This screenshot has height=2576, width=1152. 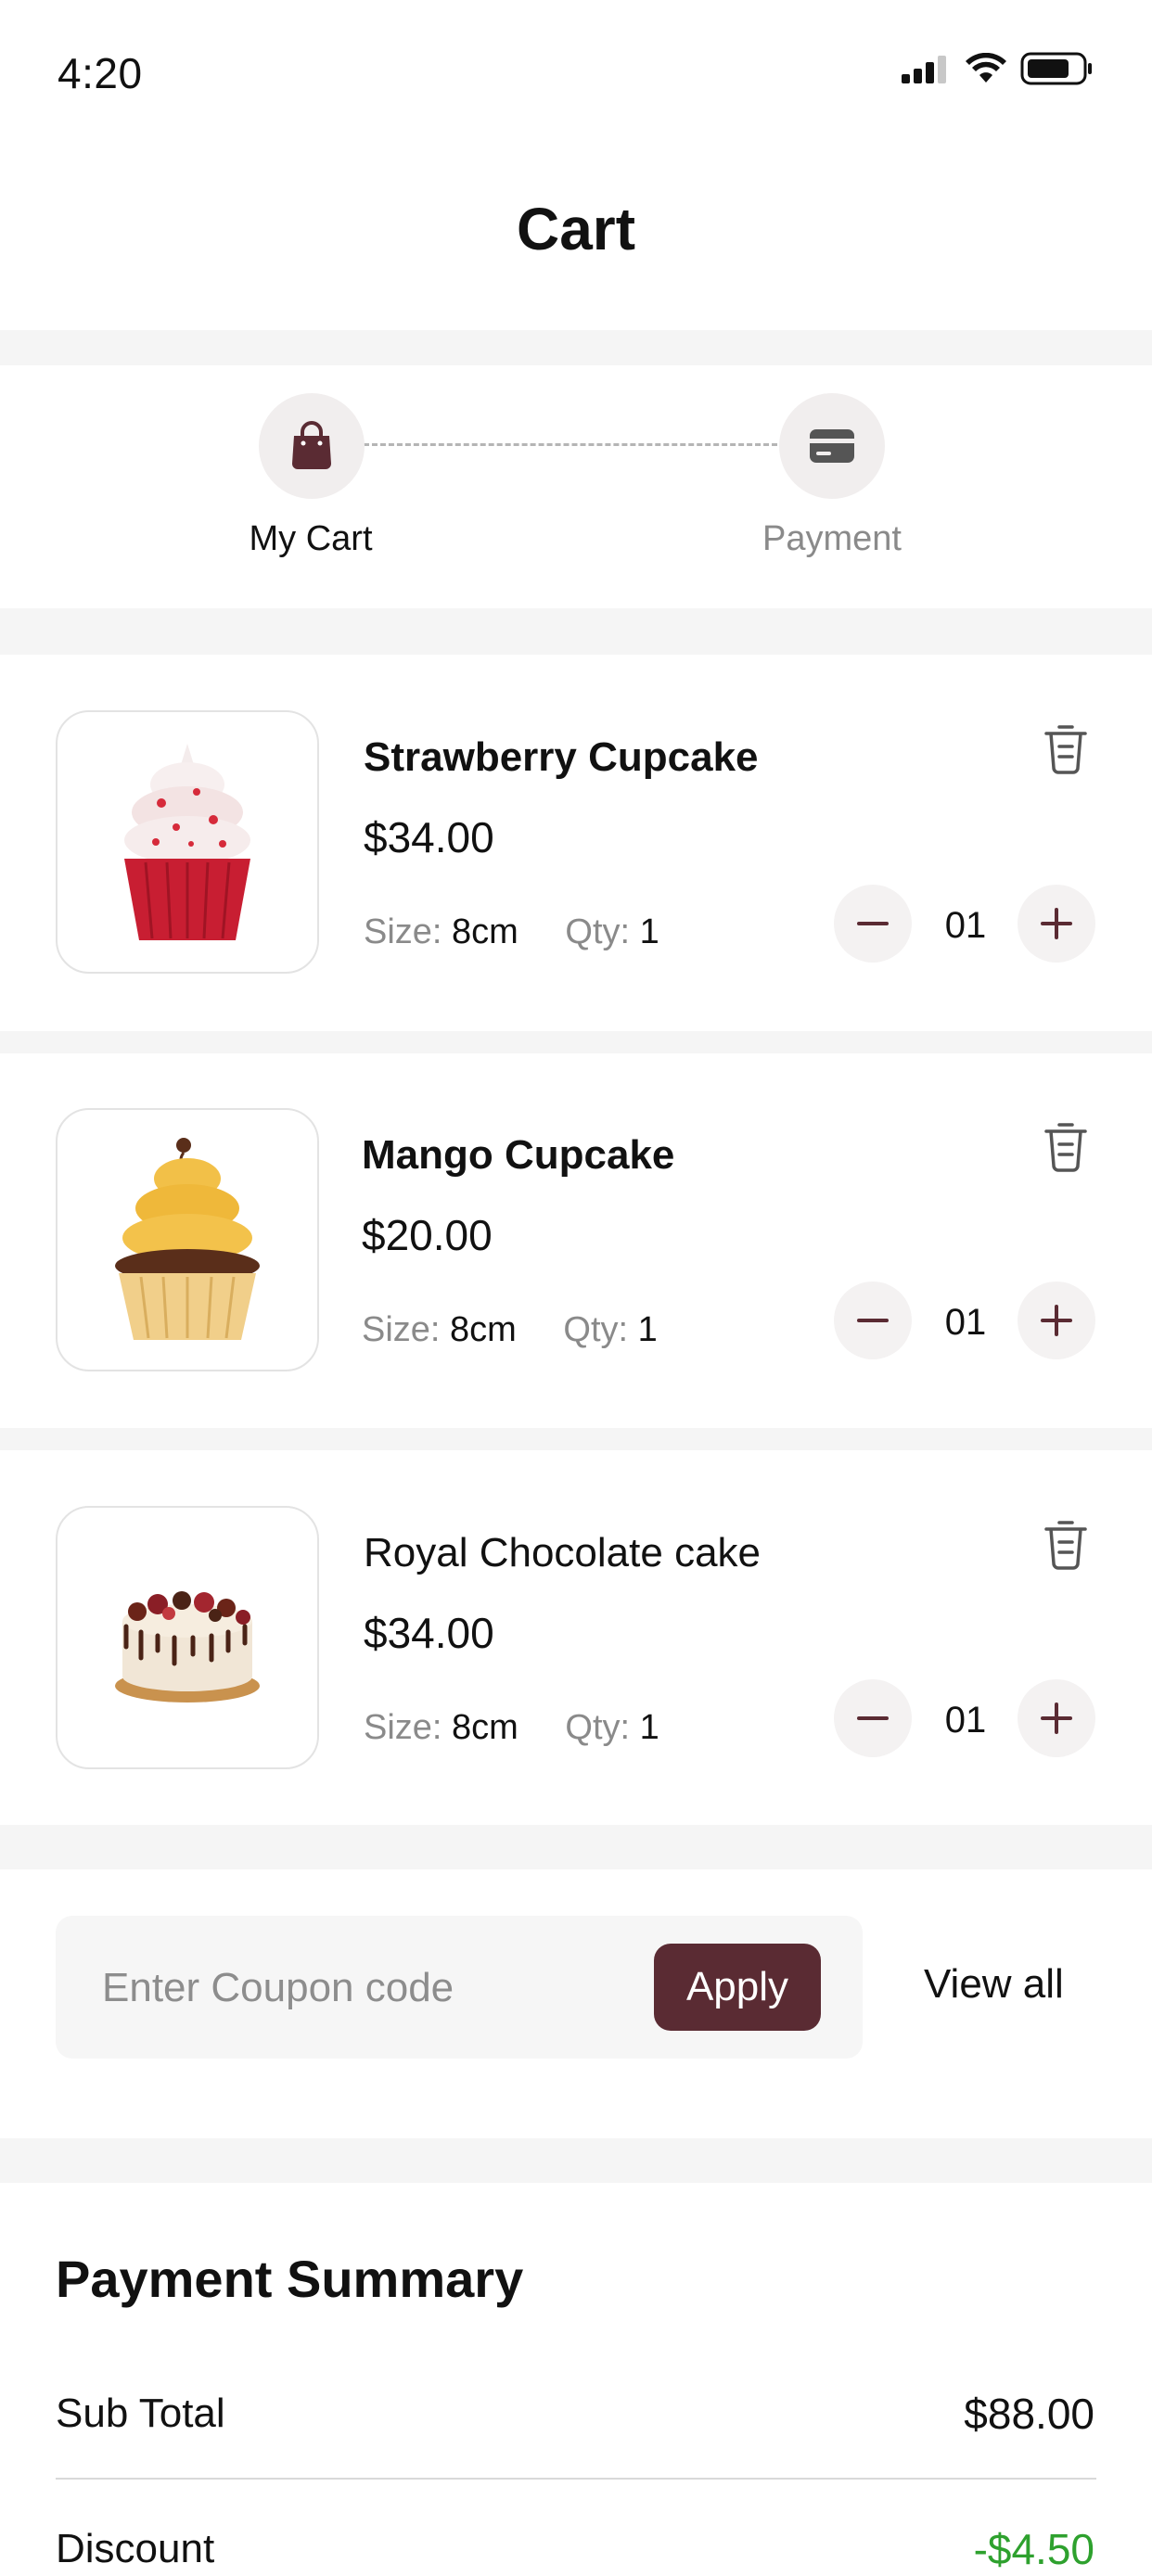 I want to click on item-price: $20.00, so click(x=427, y=1235).